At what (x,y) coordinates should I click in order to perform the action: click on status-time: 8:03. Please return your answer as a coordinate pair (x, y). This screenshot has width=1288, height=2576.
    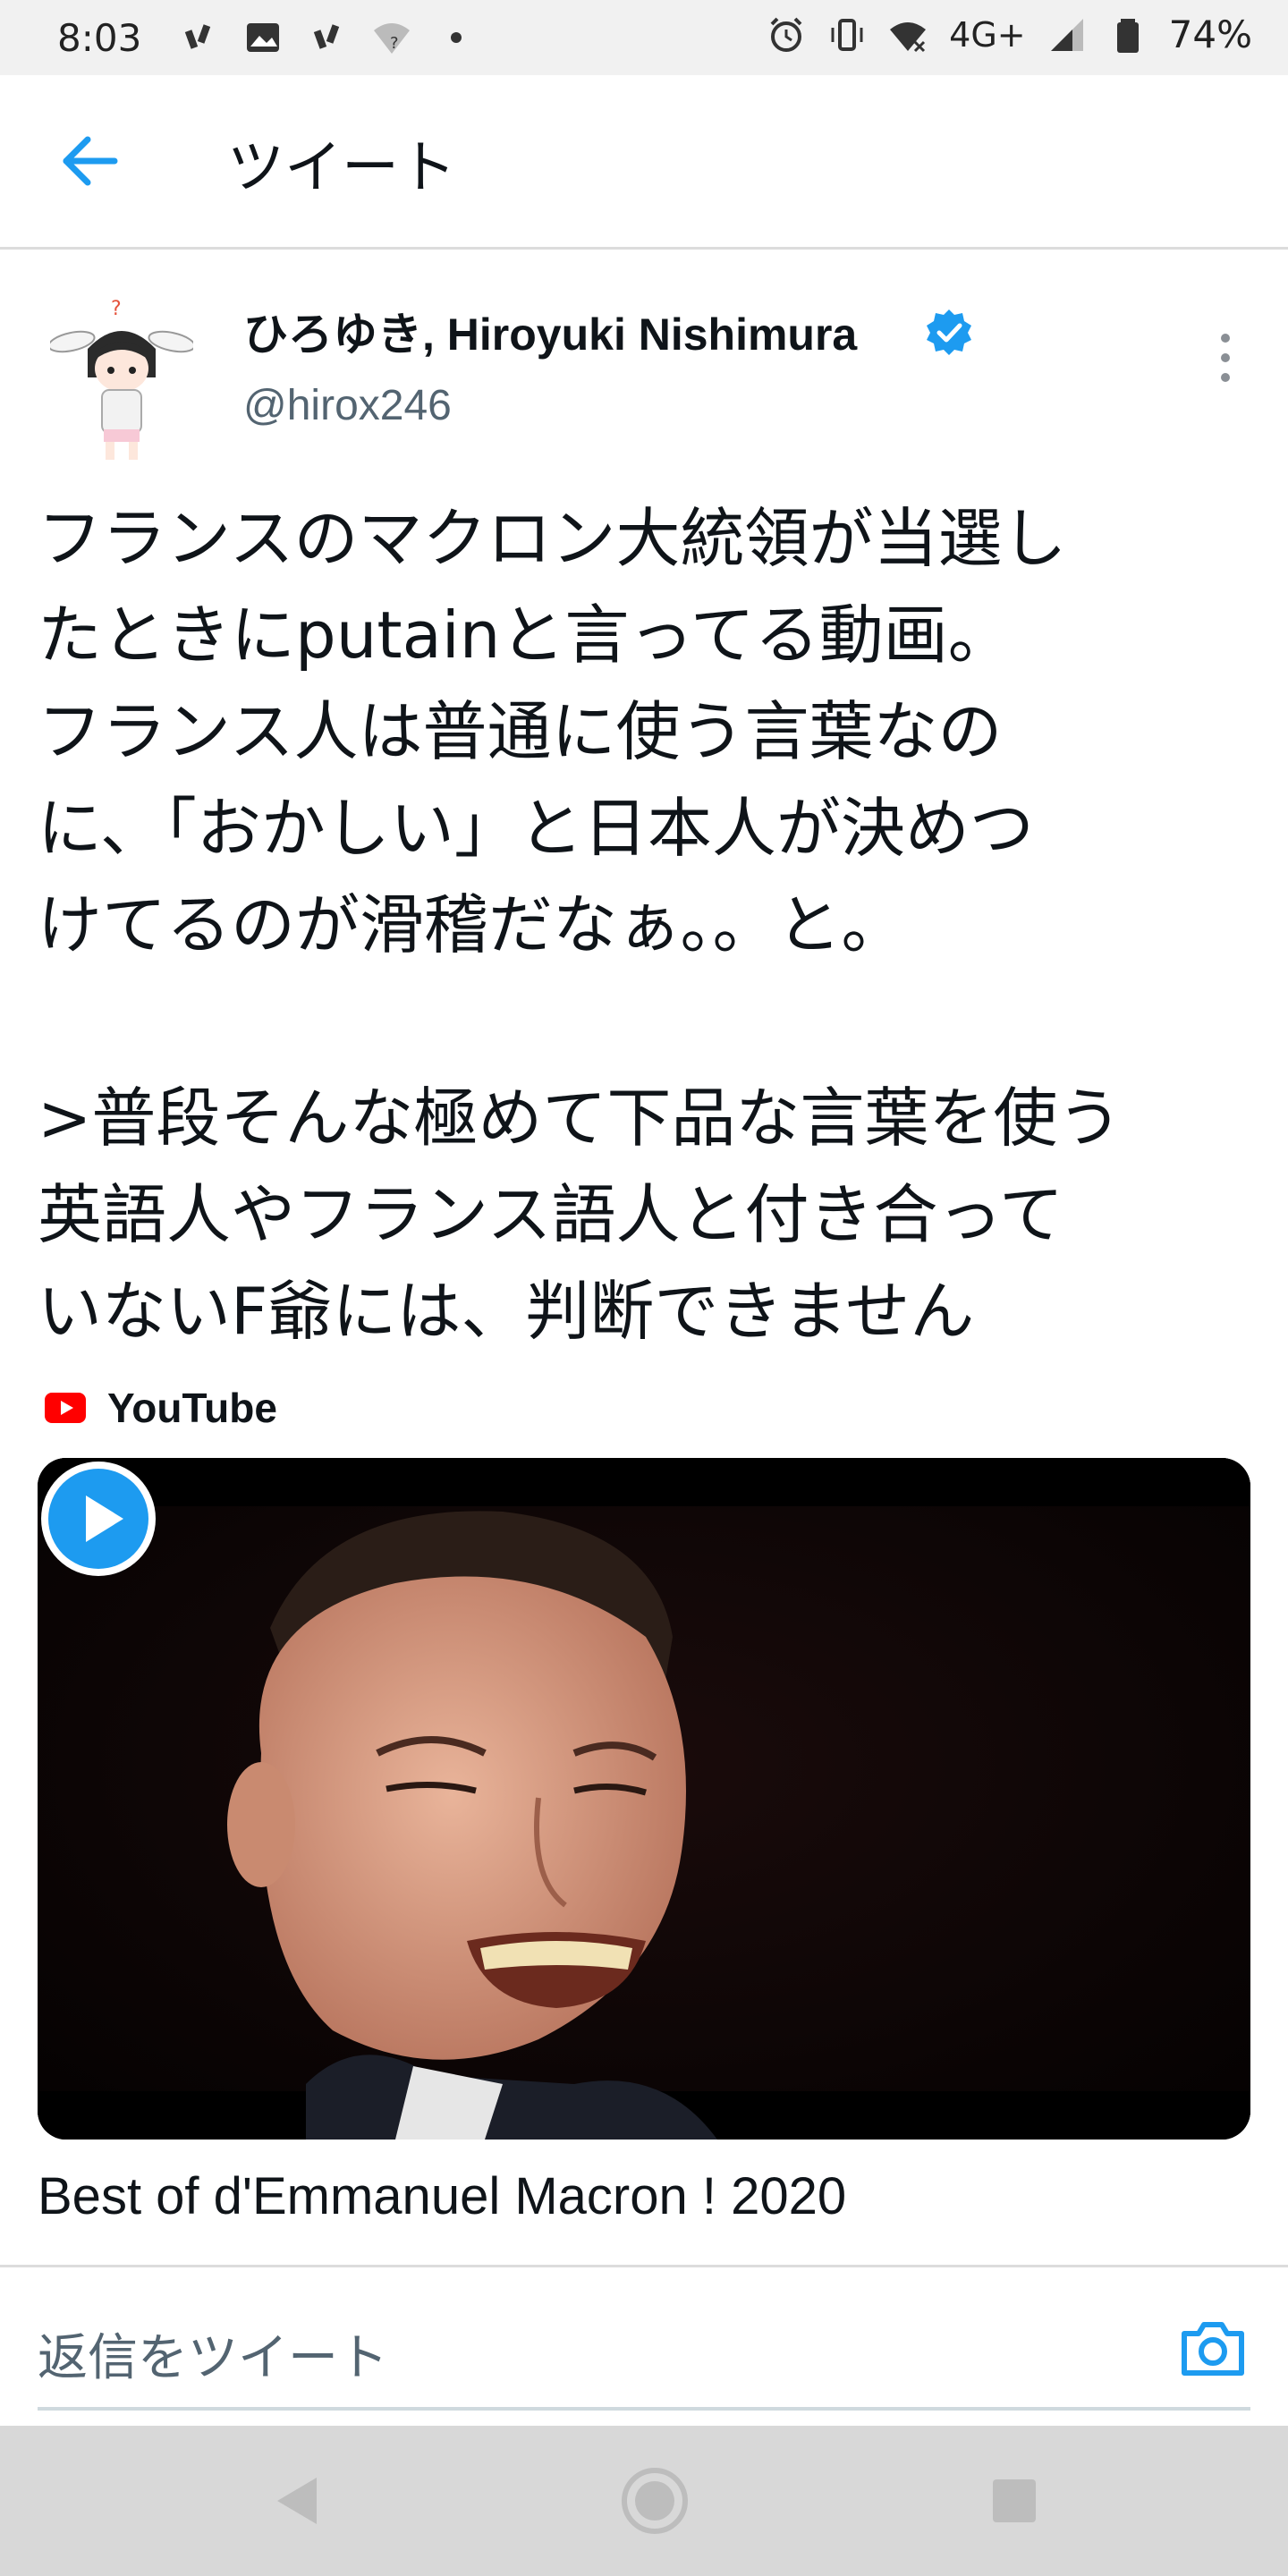
    Looking at the image, I should click on (99, 38).